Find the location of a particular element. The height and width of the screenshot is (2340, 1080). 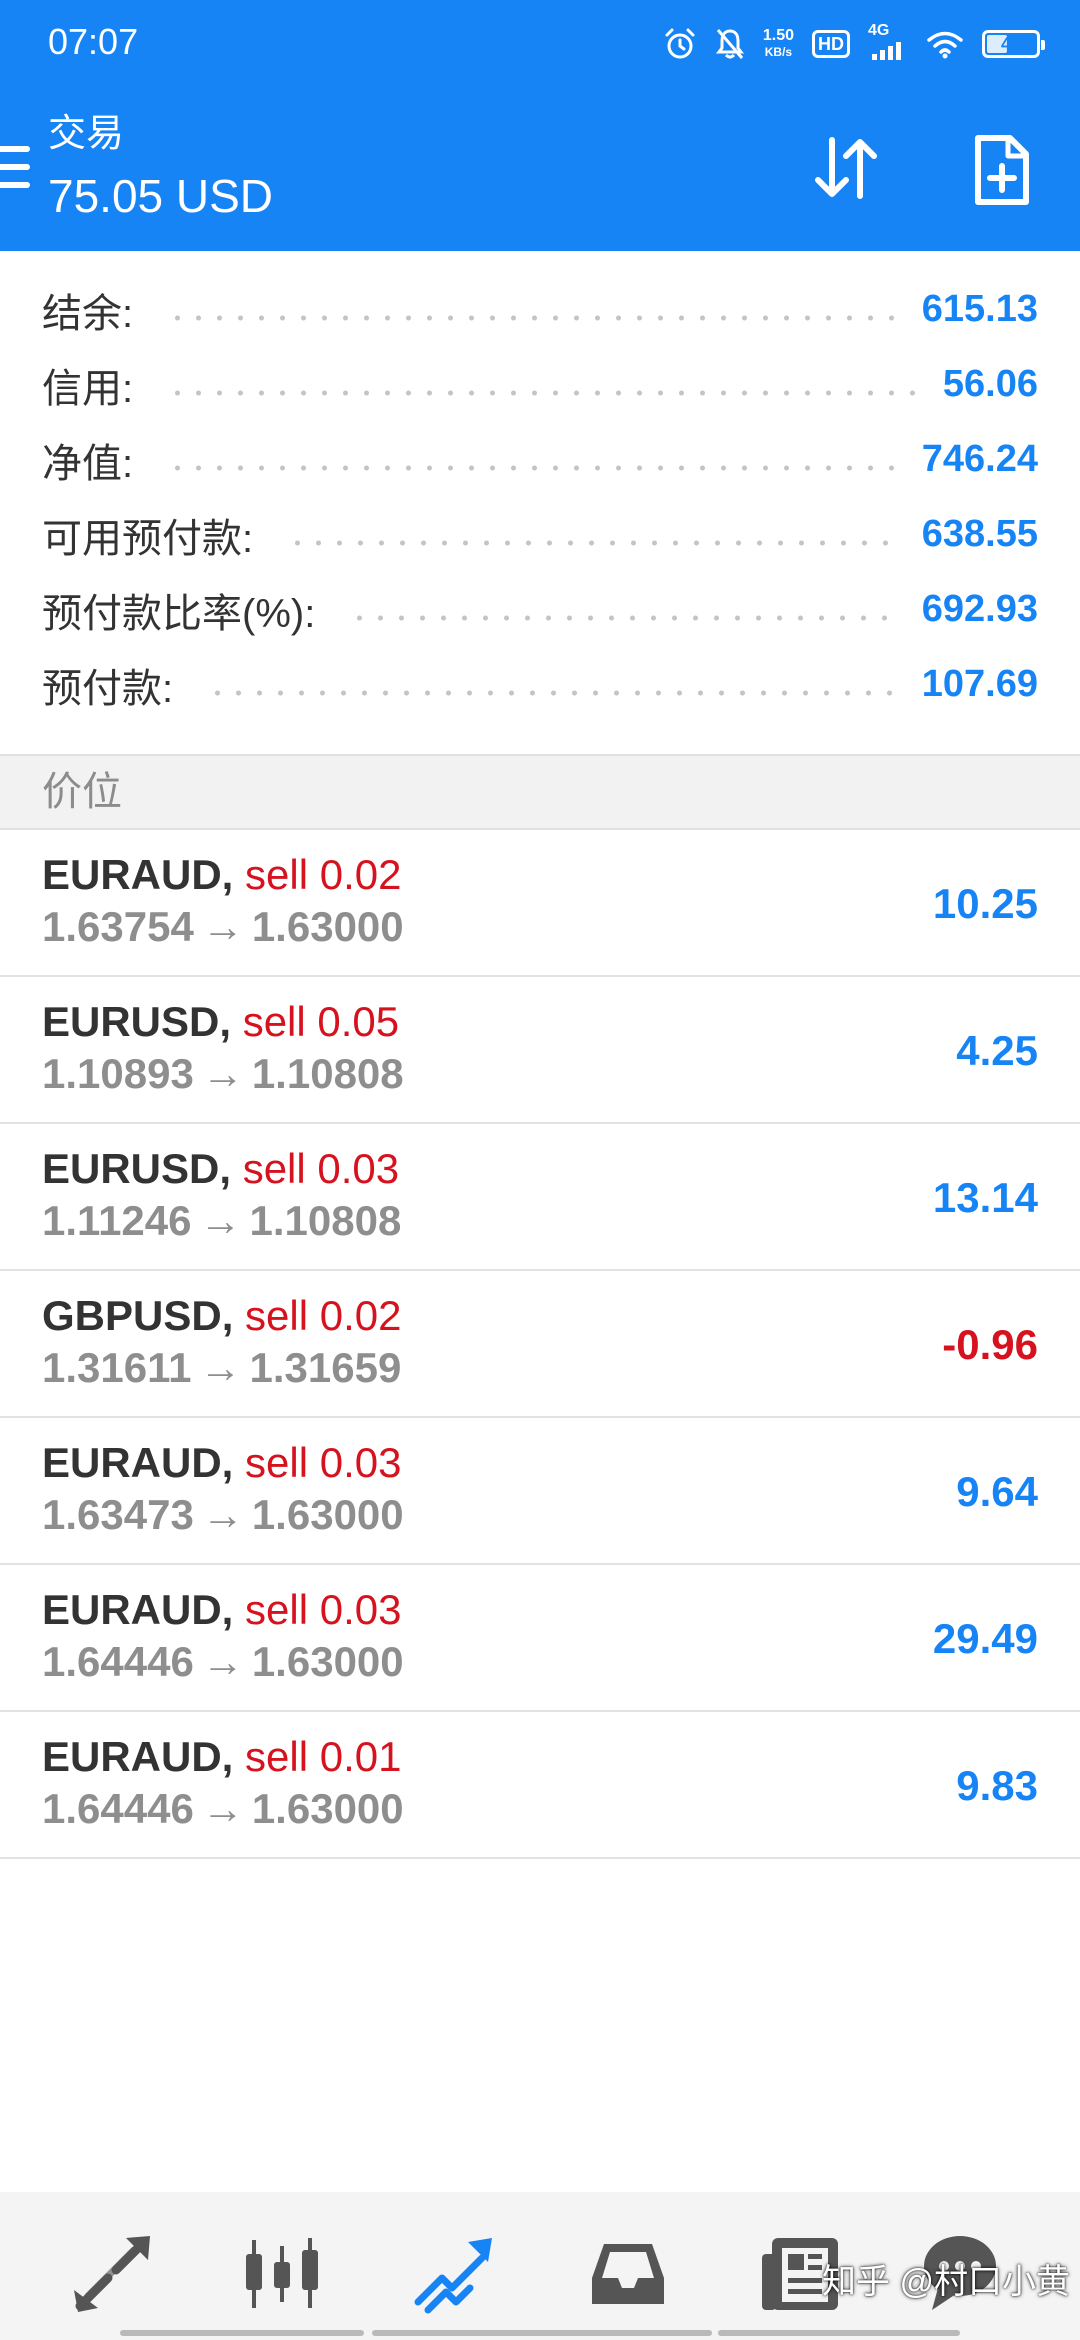

inbox-tray-icon is located at coordinates (628, 2274).